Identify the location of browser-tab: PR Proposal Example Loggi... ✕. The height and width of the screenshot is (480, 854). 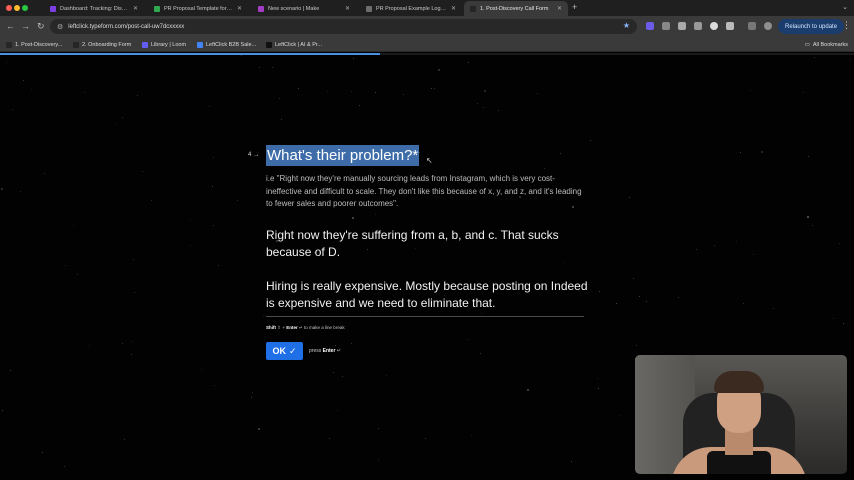
(411, 8).